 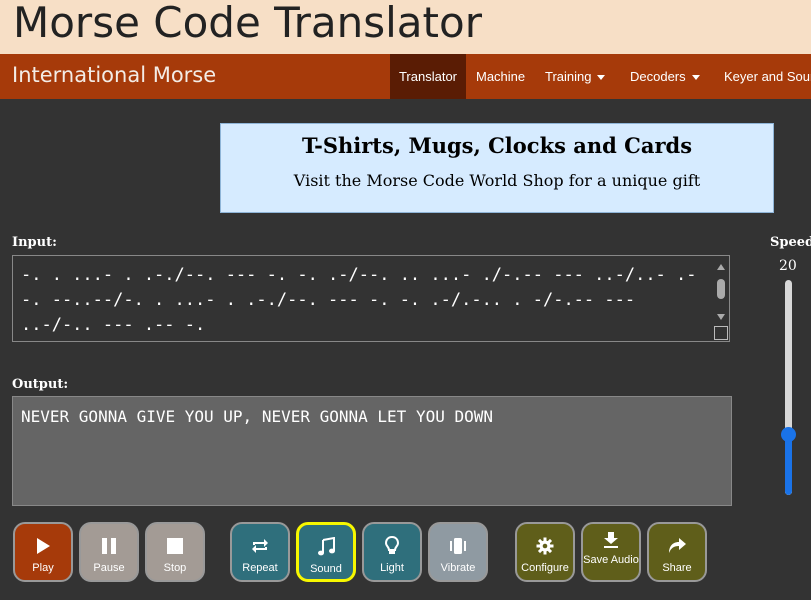 What do you see at coordinates (458, 568) in the screenshot?
I see `vibrate-label: Vibrate` at bounding box center [458, 568].